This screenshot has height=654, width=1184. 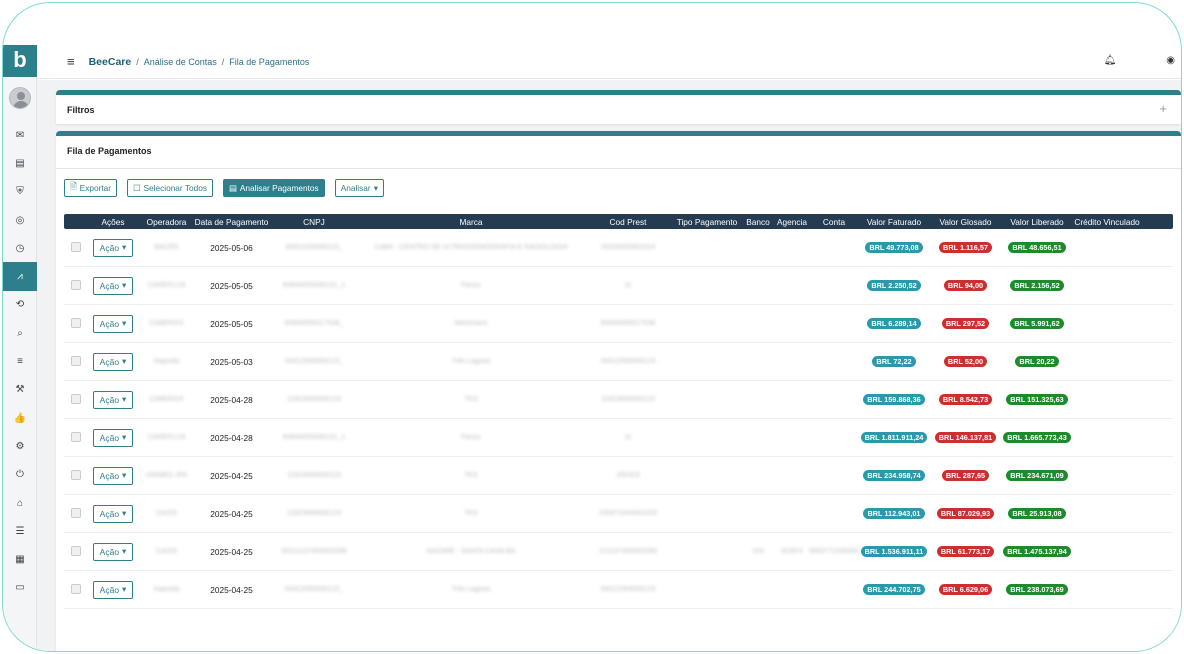 What do you see at coordinates (20, 333) in the screenshot?
I see `search-document-icon: ⌕` at bounding box center [20, 333].